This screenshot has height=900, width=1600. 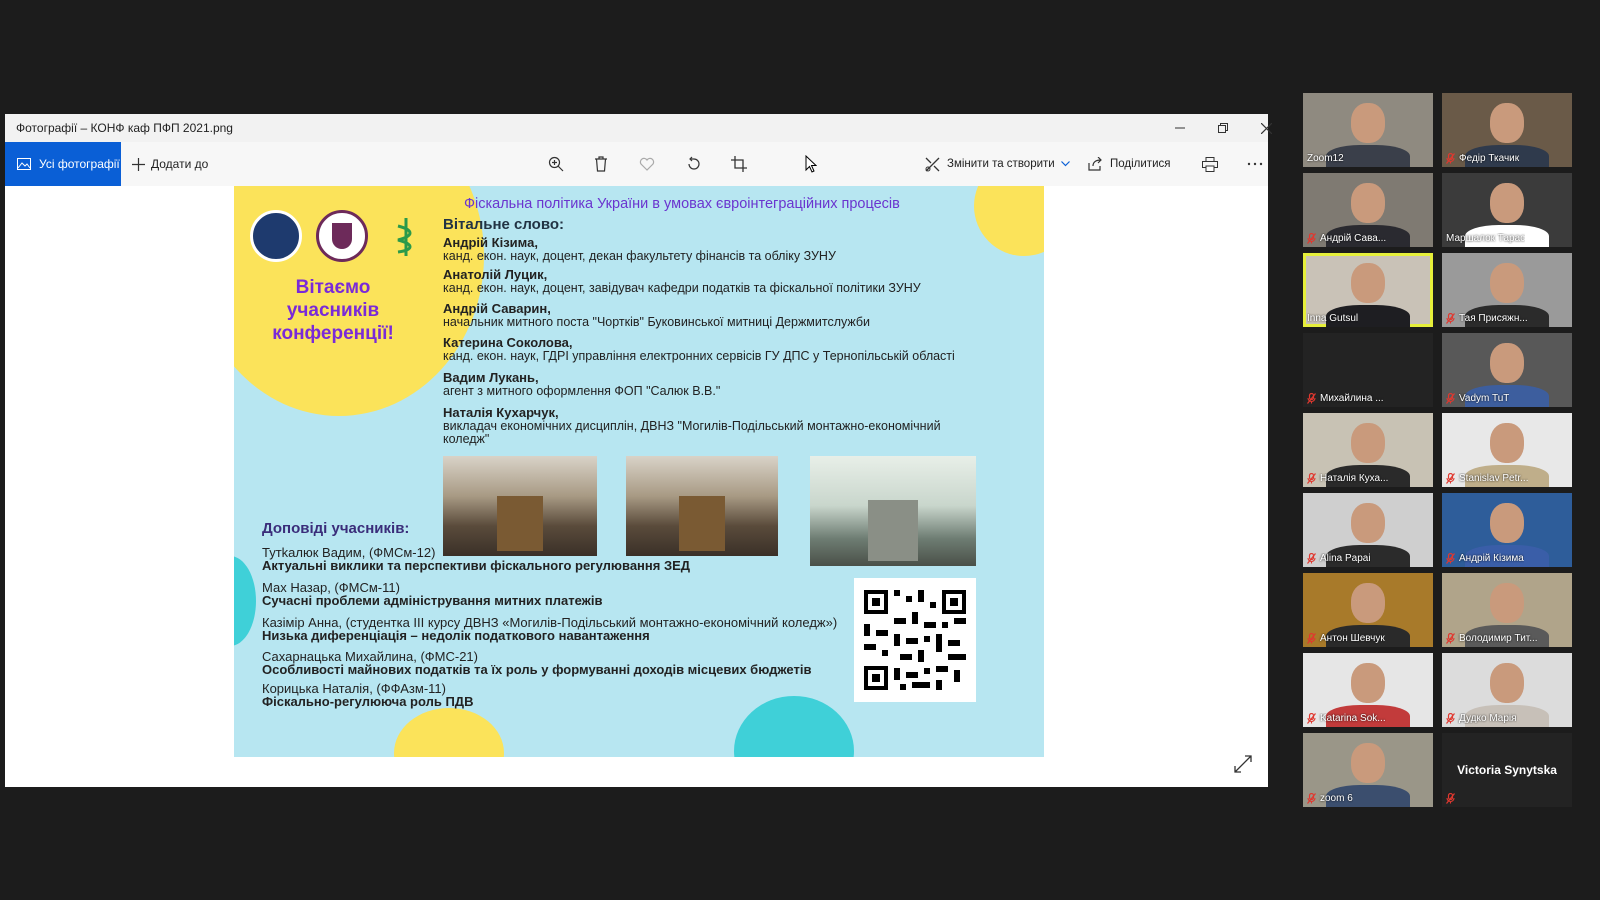 I want to click on participant-tile: Zoom12, so click(x=1368, y=130).